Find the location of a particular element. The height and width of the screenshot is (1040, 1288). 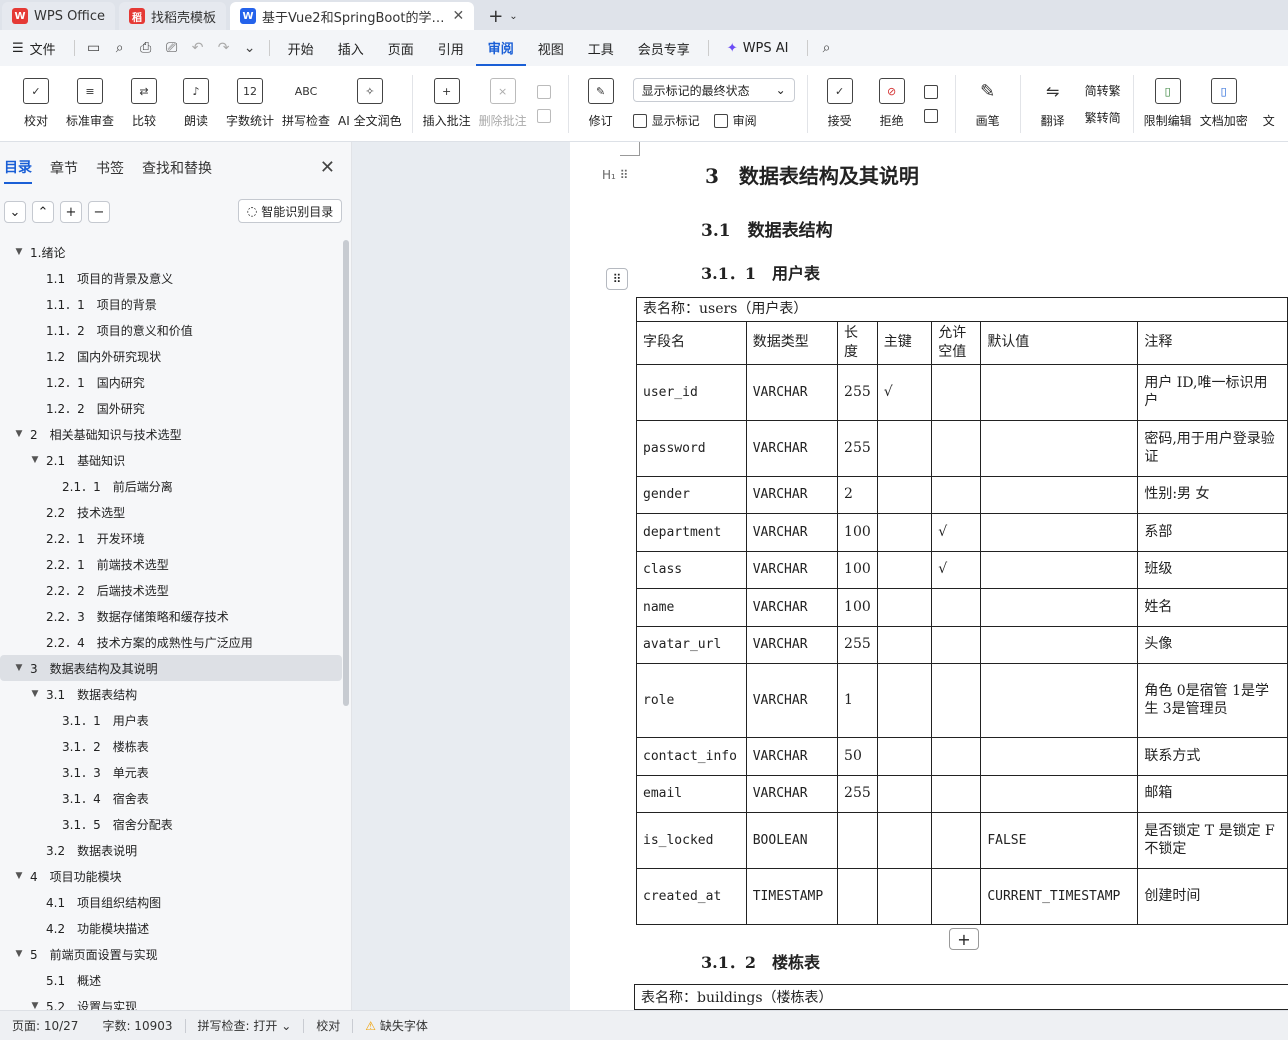

share-icon: ⌕ is located at coordinates (120, 48).